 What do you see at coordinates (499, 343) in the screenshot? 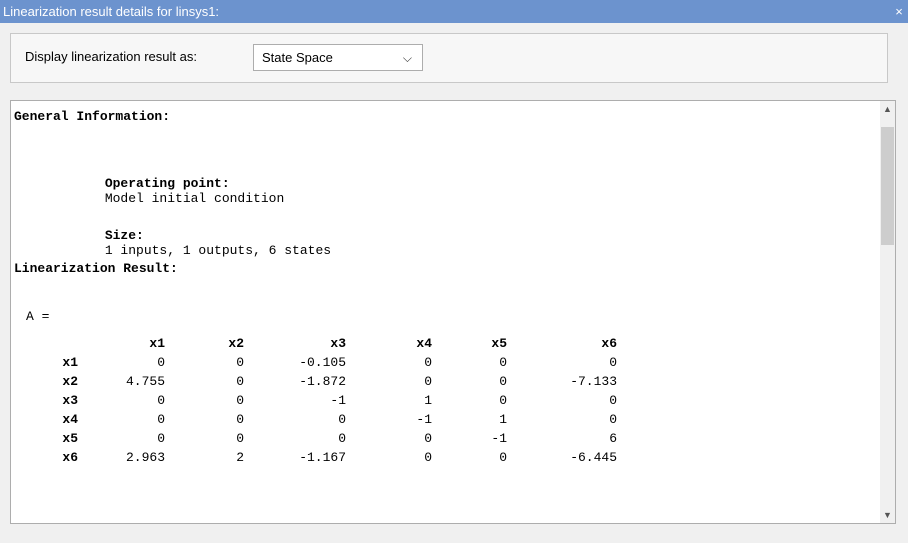
I see `matrix-col-header: x5` at bounding box center [499, 343].